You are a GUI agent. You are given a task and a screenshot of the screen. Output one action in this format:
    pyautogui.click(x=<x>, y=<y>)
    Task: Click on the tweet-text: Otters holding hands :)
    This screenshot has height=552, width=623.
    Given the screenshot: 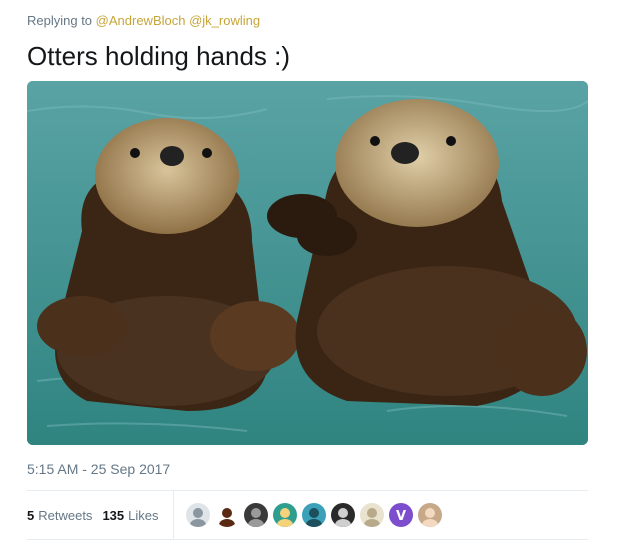 What is the action you would take?
    pyautogui.click(x=159, y=56)
    